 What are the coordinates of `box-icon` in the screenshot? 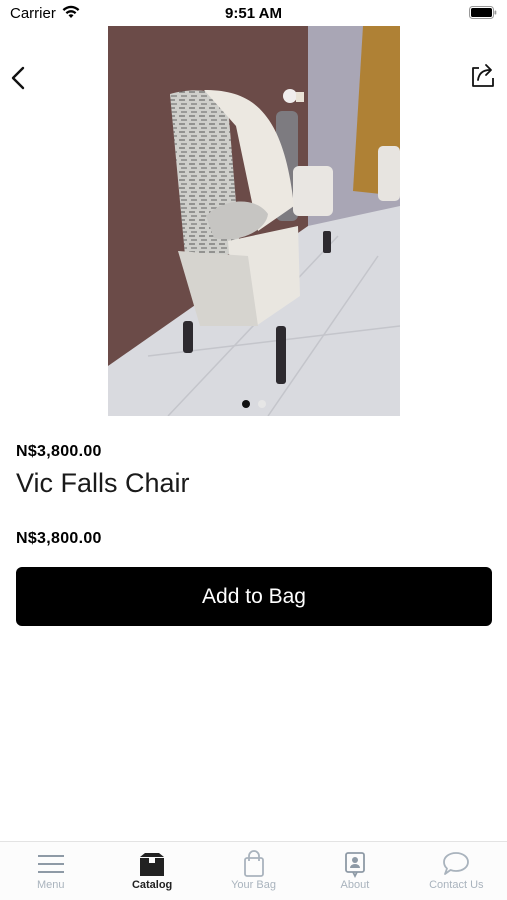 It's located at (152, 864).